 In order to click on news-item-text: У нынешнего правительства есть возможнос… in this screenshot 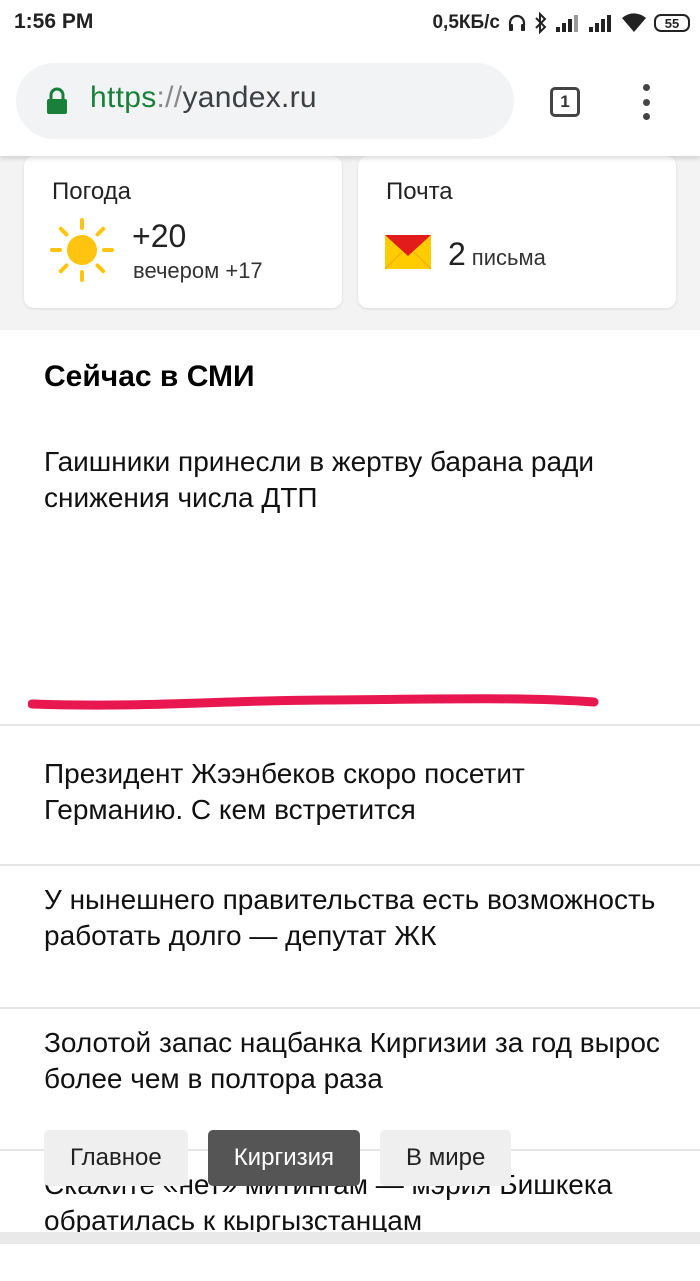, I will do `click(350, 917)`.